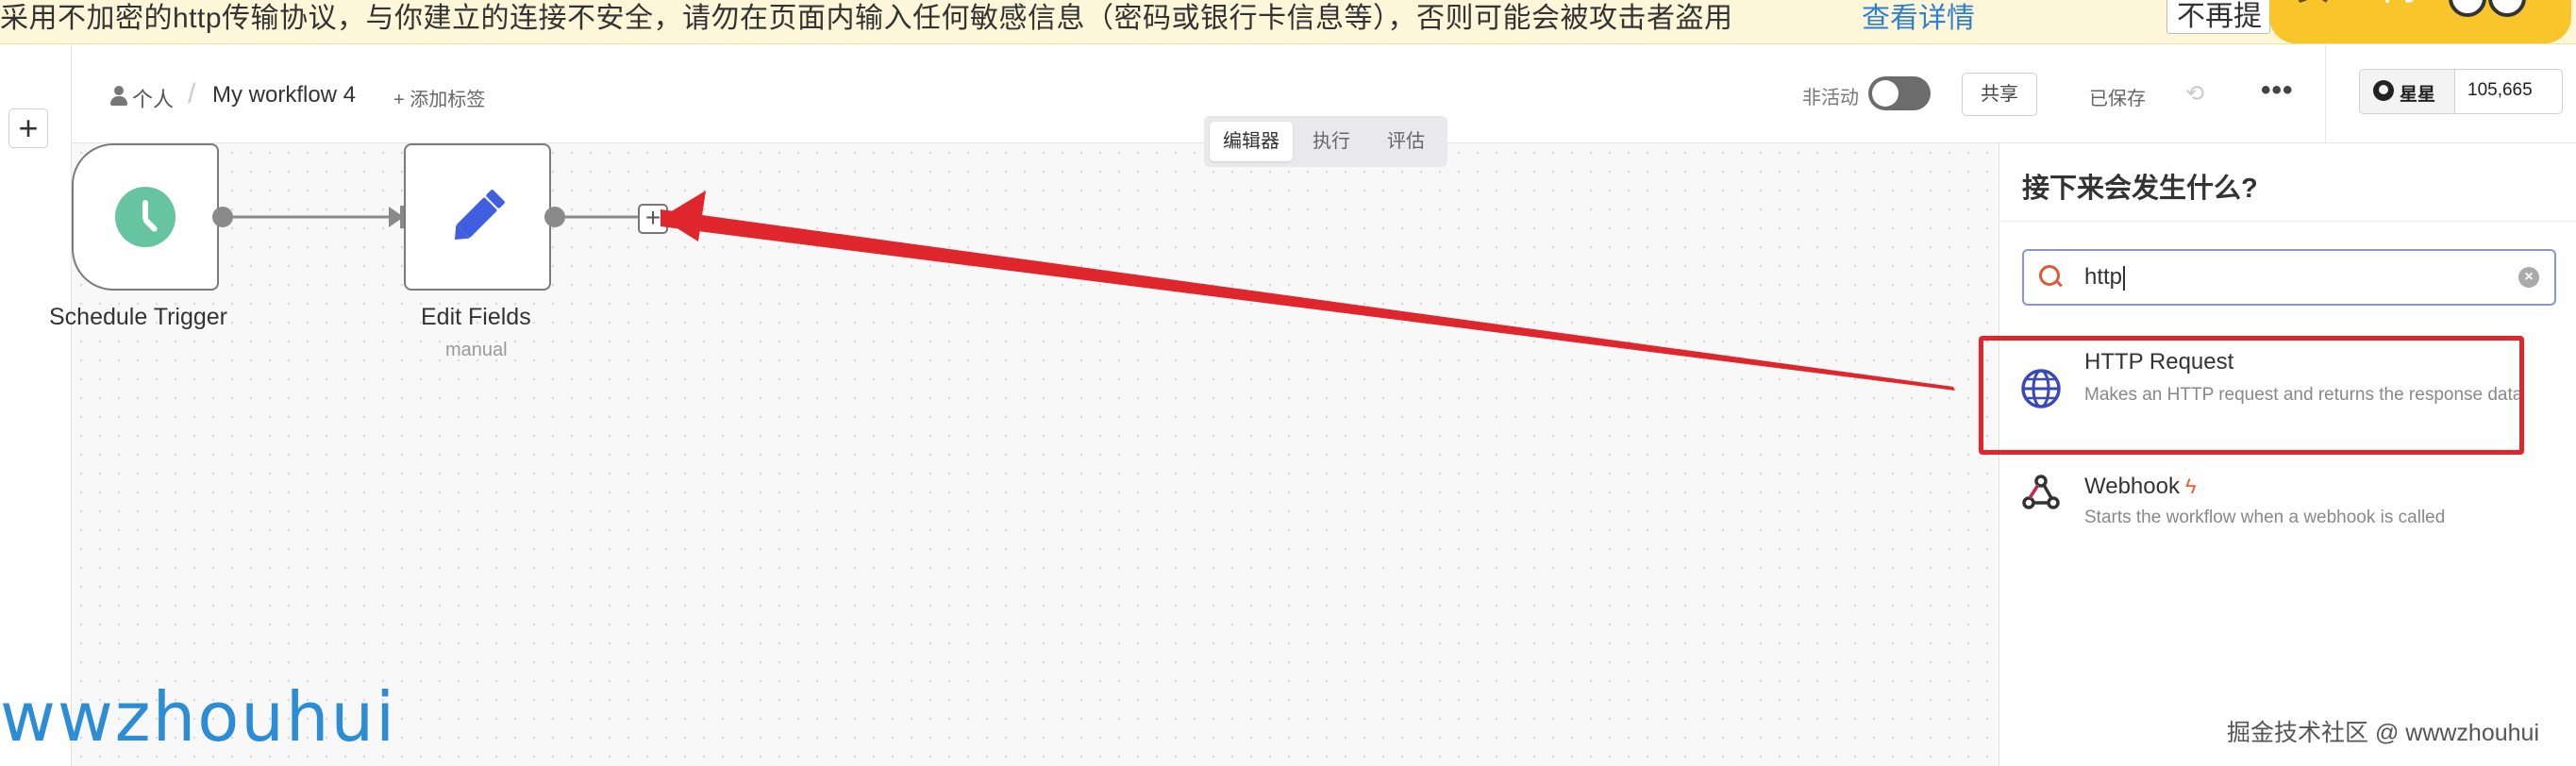 This screenshot has height=766, width=2576. What do you see at coordinates (1918, 18) in the screenshot?
I see `details-link: 查看详情` at bounding box center [1918, 18].